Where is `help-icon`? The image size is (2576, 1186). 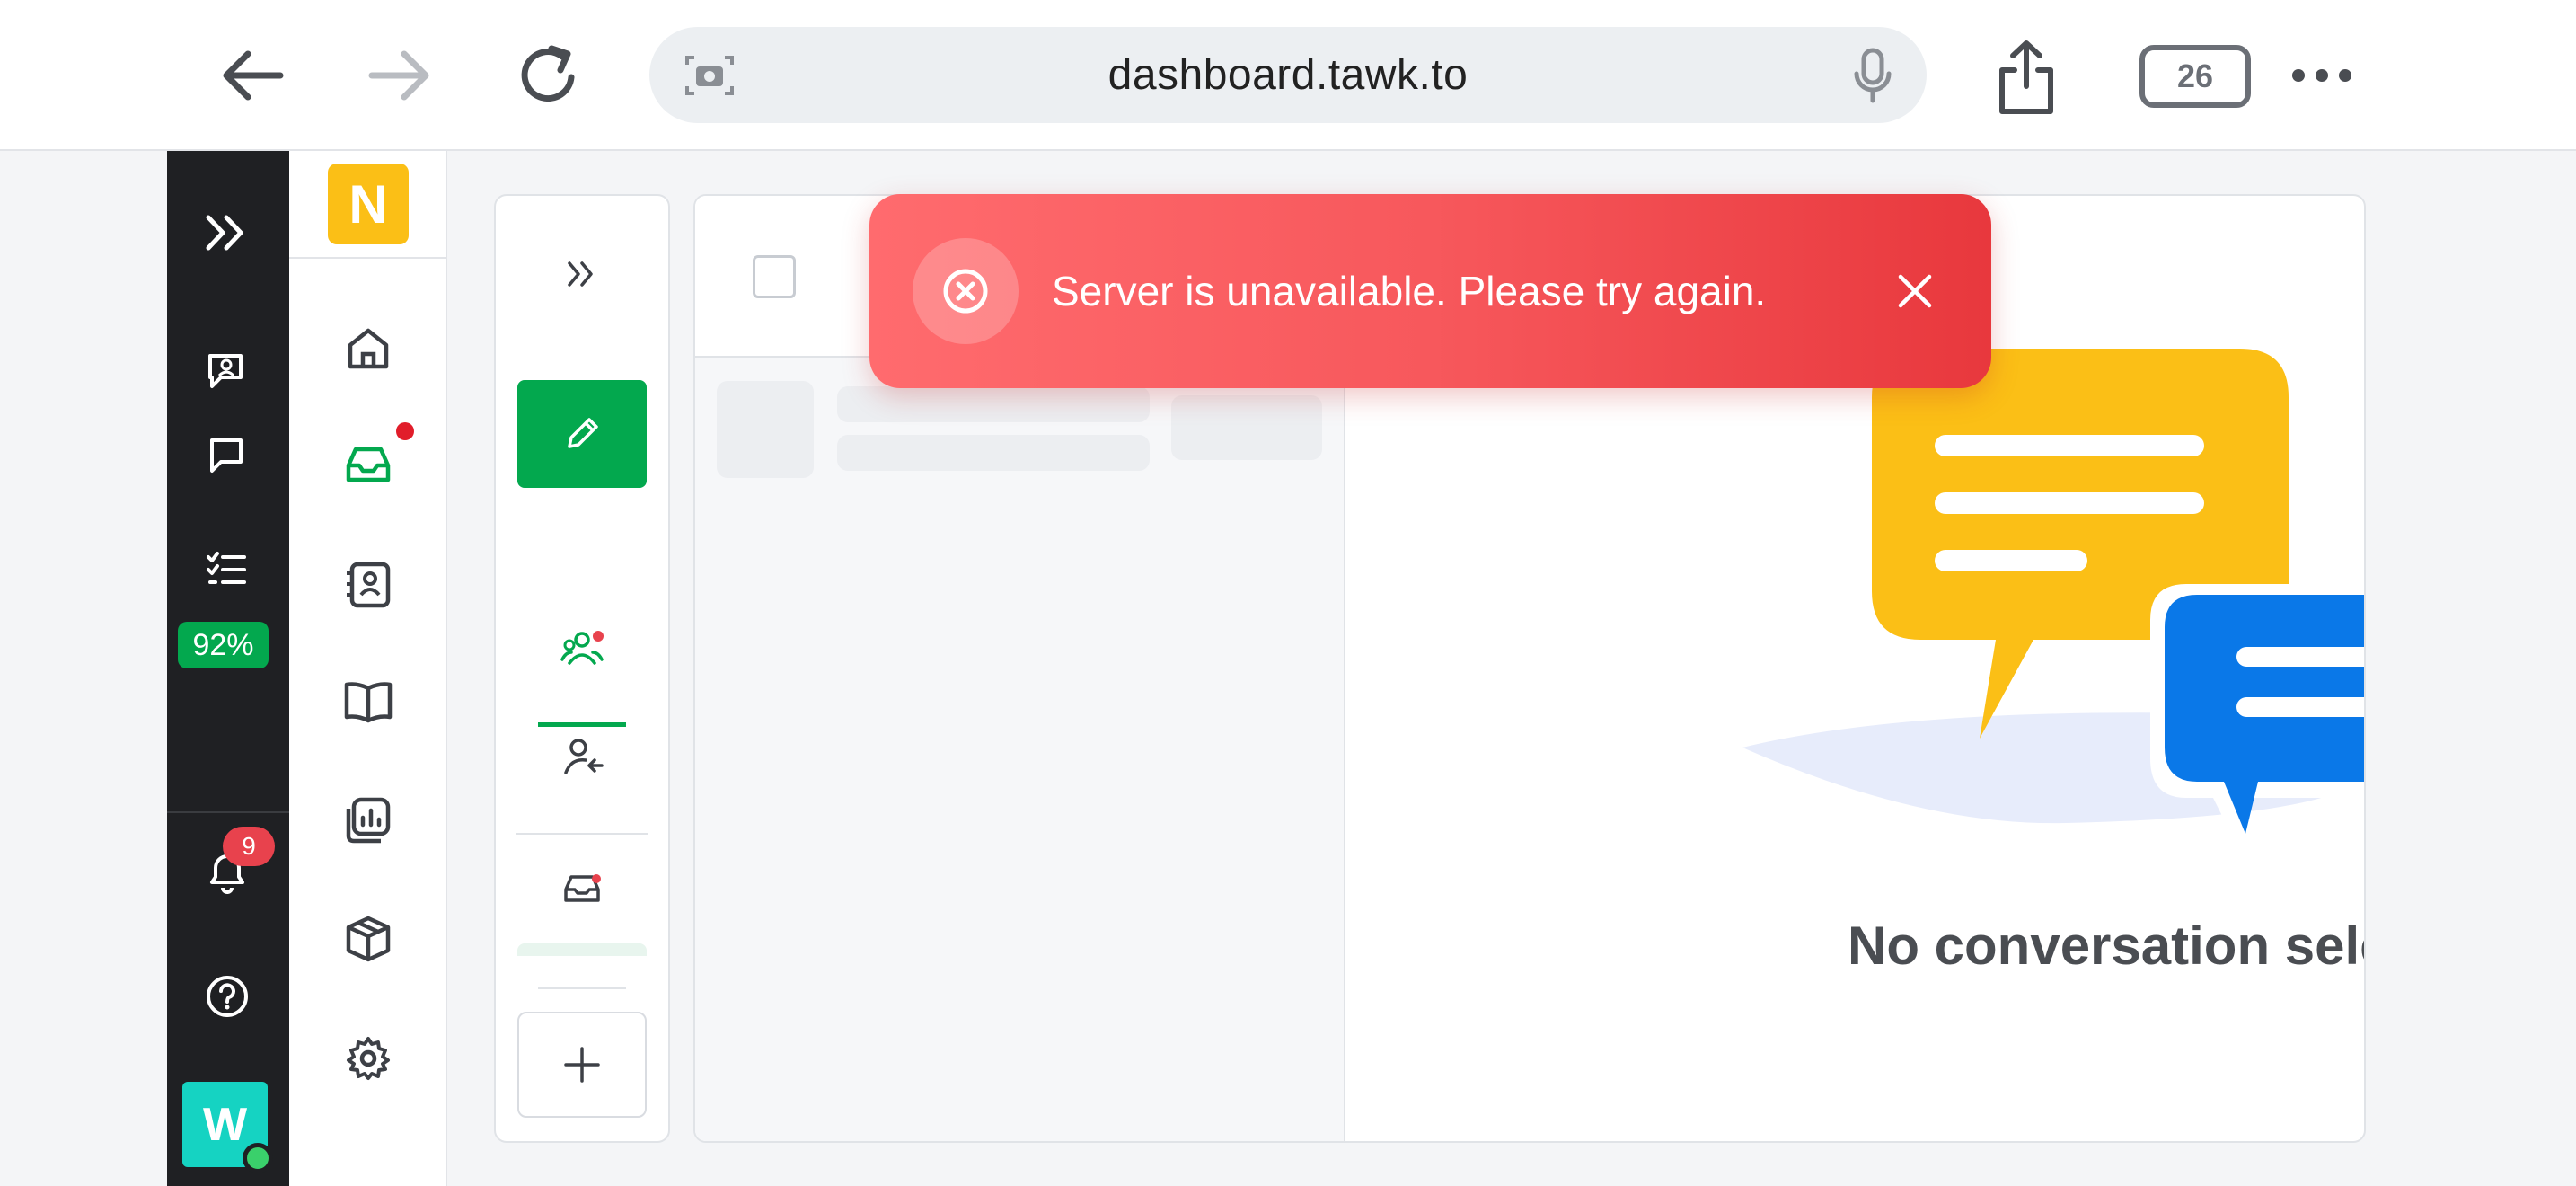 help-icon is located at coordinates (227, 996).